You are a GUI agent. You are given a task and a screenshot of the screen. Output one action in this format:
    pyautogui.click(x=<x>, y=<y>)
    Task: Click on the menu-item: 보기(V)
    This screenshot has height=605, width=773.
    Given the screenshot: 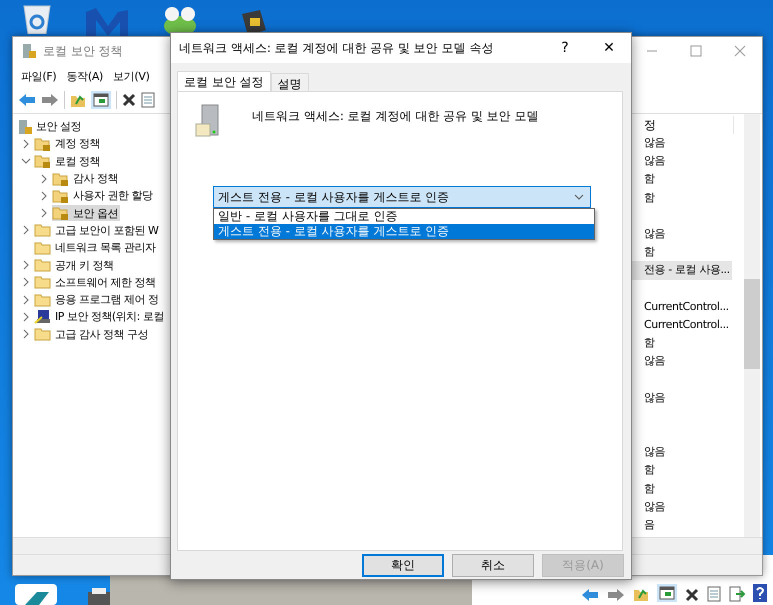 What is the action you would take?
    pyautogui.click(x=131, y=76)
    